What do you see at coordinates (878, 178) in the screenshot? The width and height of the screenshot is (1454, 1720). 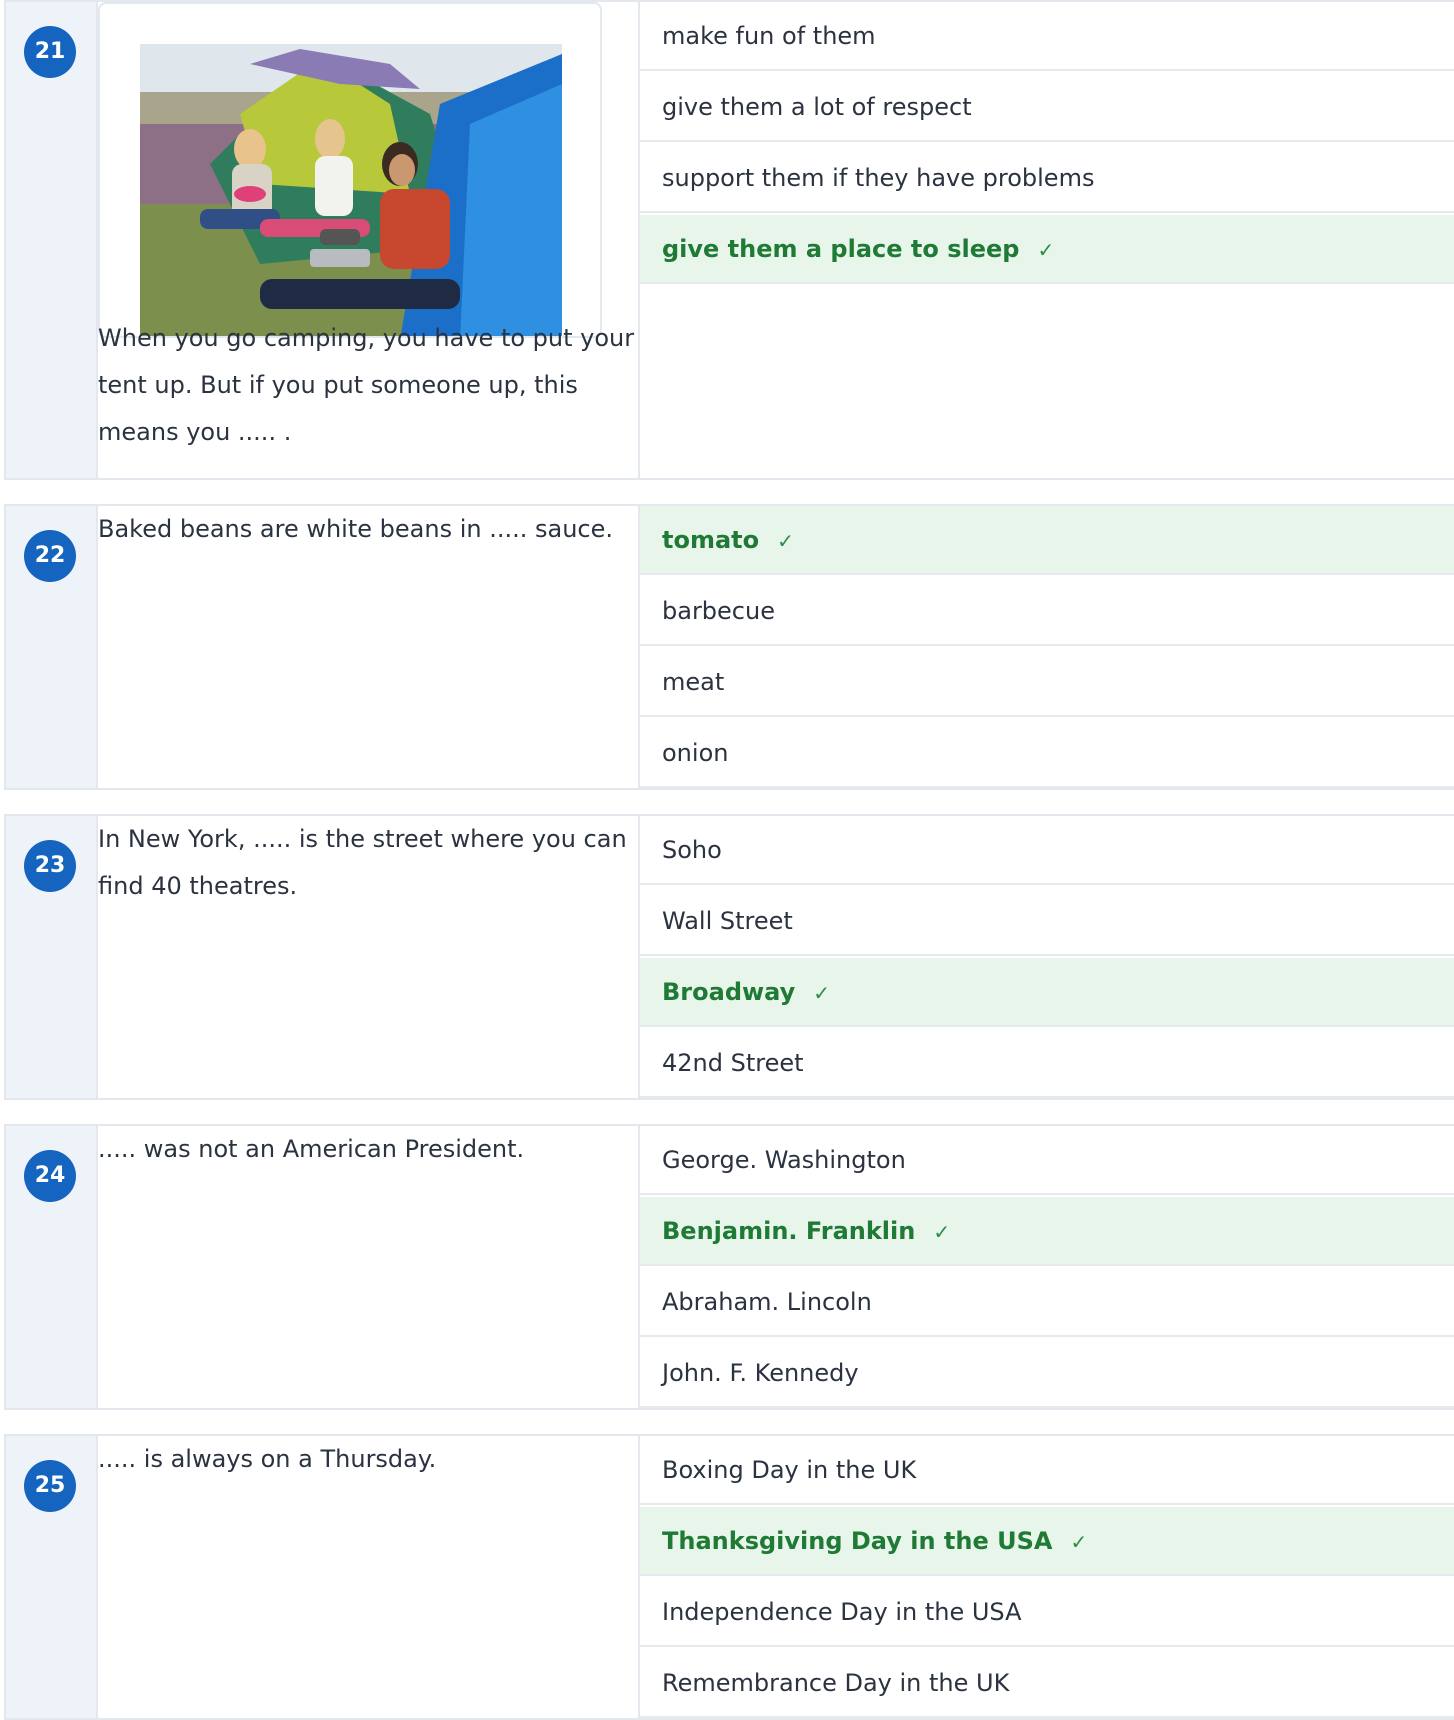 I see `answer-option-label: support them if they have problems` at bounding box center [878, 178].